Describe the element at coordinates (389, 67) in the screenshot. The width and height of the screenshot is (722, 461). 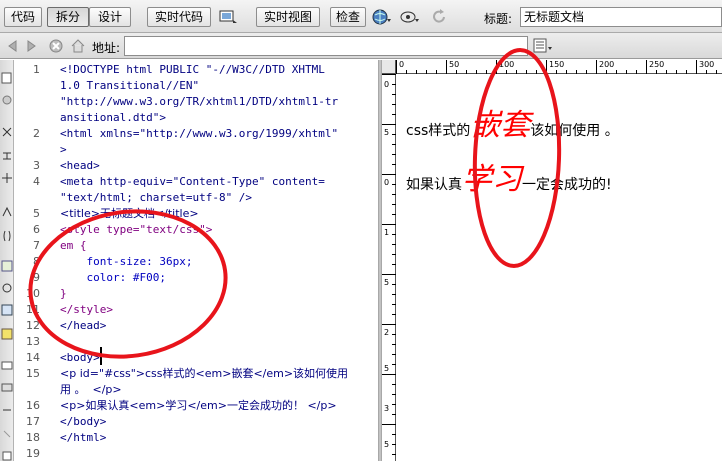
I see `ruler-origin` at that location.